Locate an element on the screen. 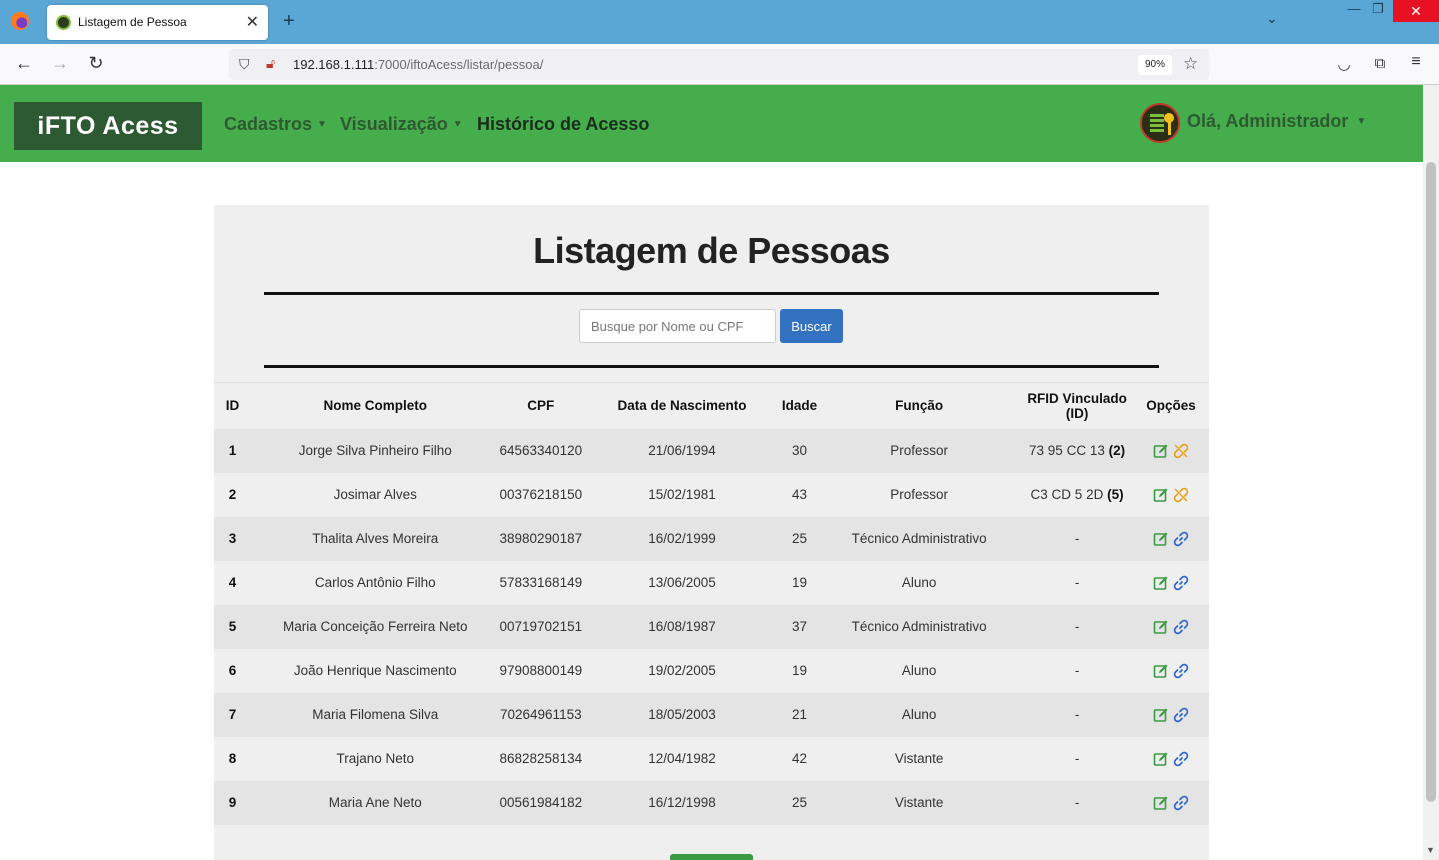  cell-funcao: Professor is located at coordinates (919, 450).